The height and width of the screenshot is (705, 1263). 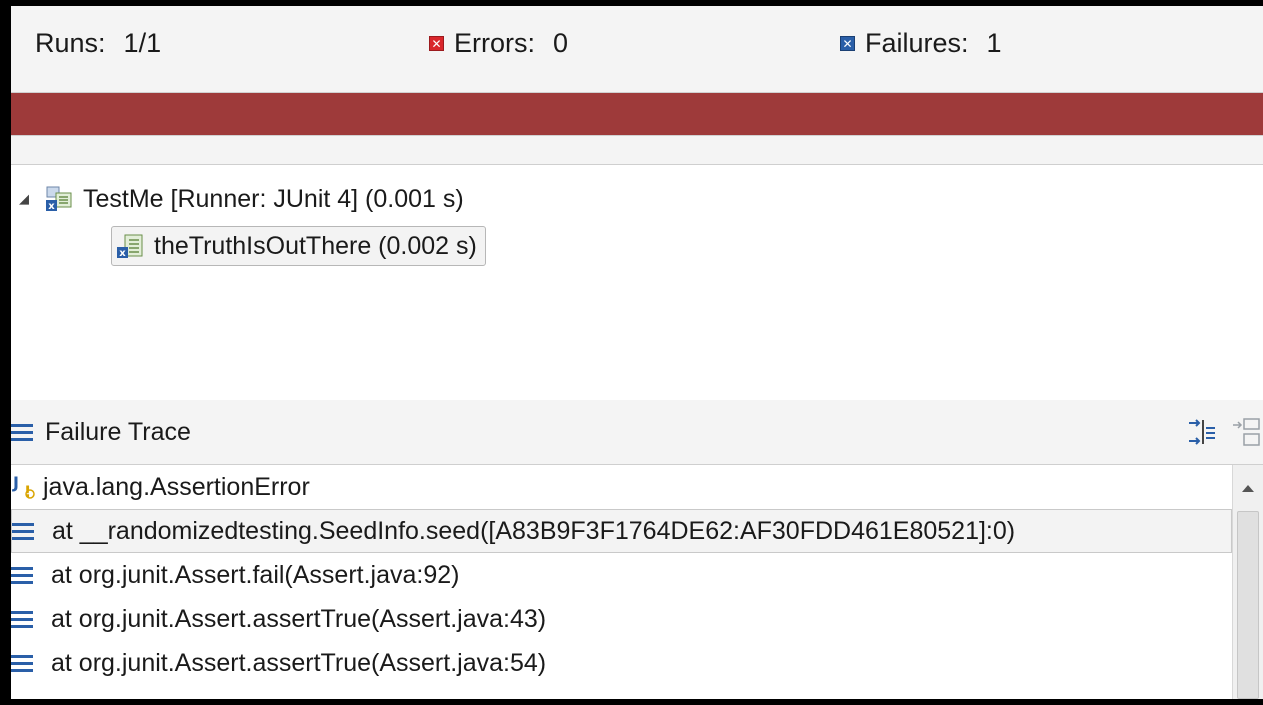 What do you see at coordinates (621, 487) in the screenshot?
I see `trace-line: J ! java.lang.AssertionError` at bounding box center [621, 487].